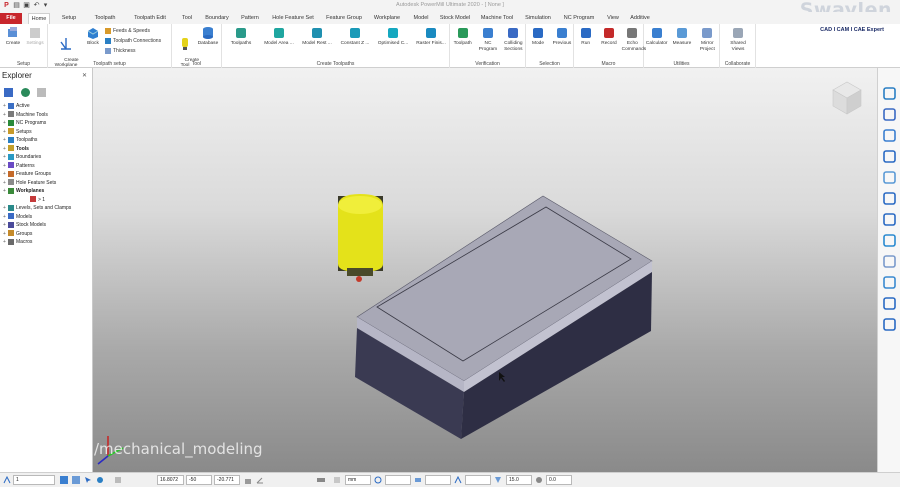  I want to click on cutting-tool-model, so click(360, 238).